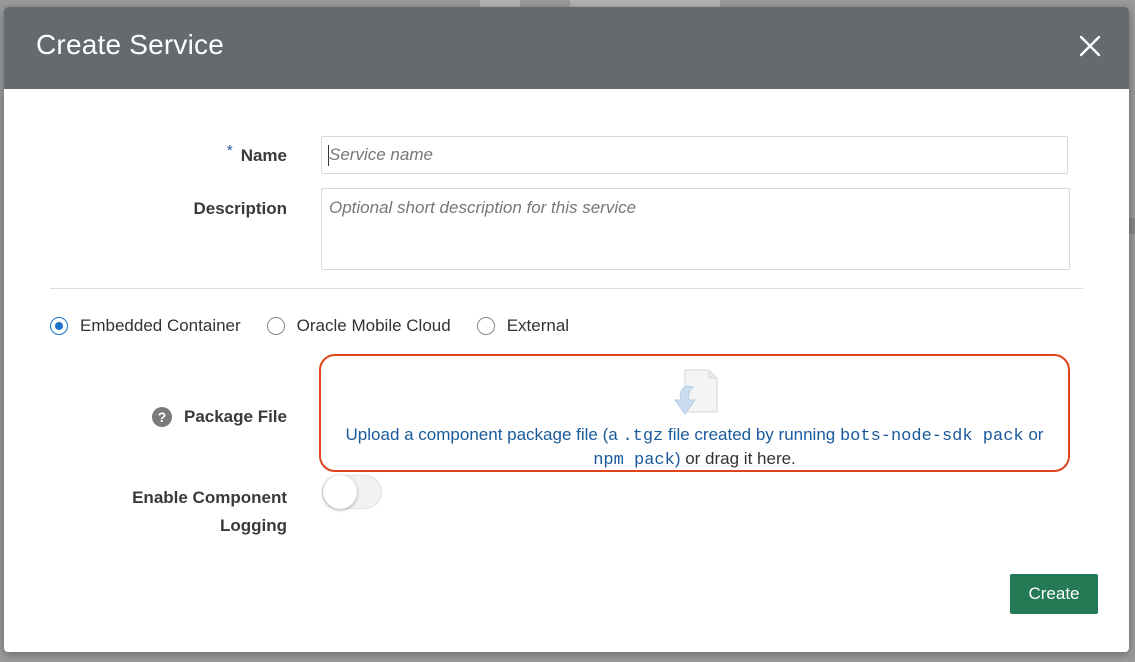  I want to click on divider, so click(566, 288).